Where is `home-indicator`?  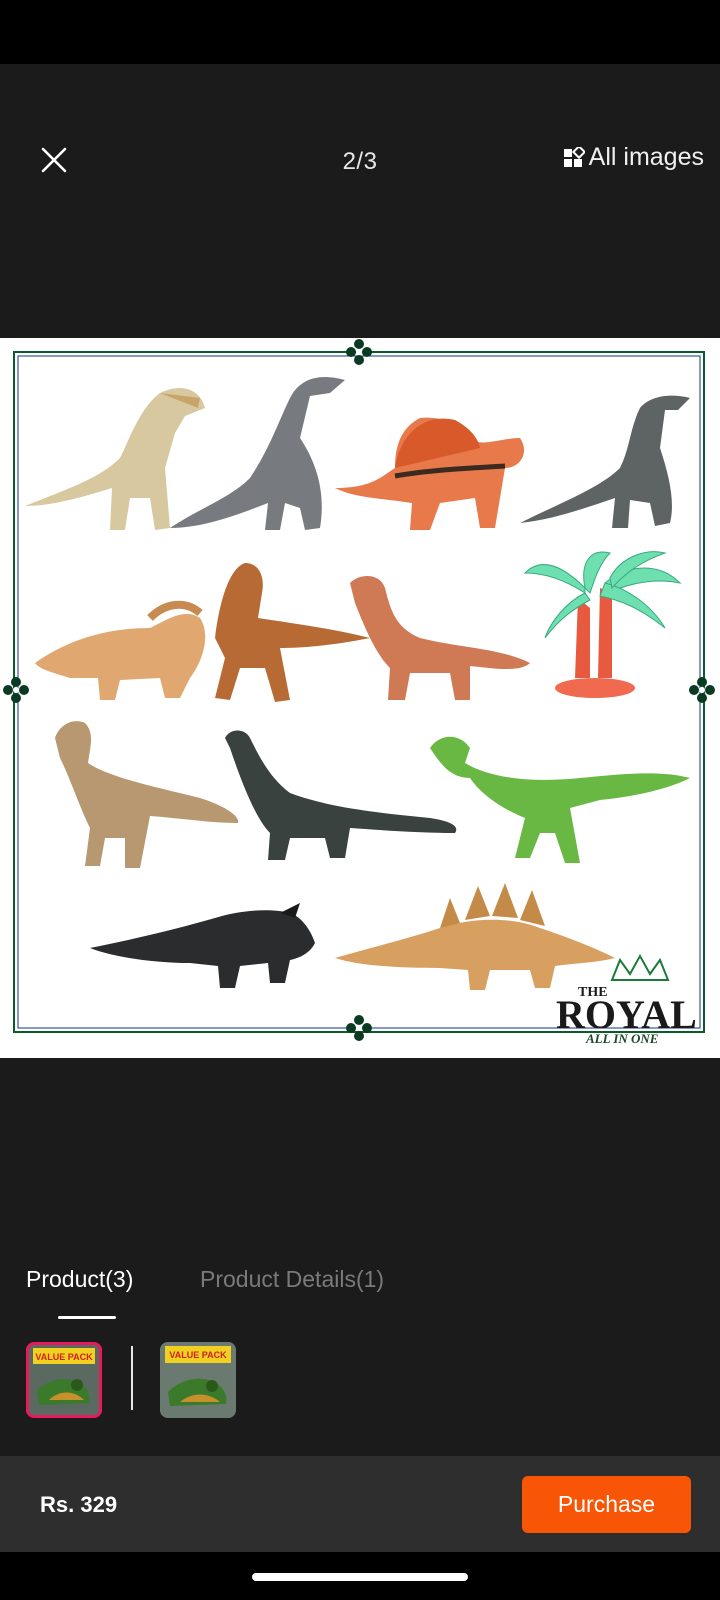 home-indicator is located at coordinates (360, 1577).